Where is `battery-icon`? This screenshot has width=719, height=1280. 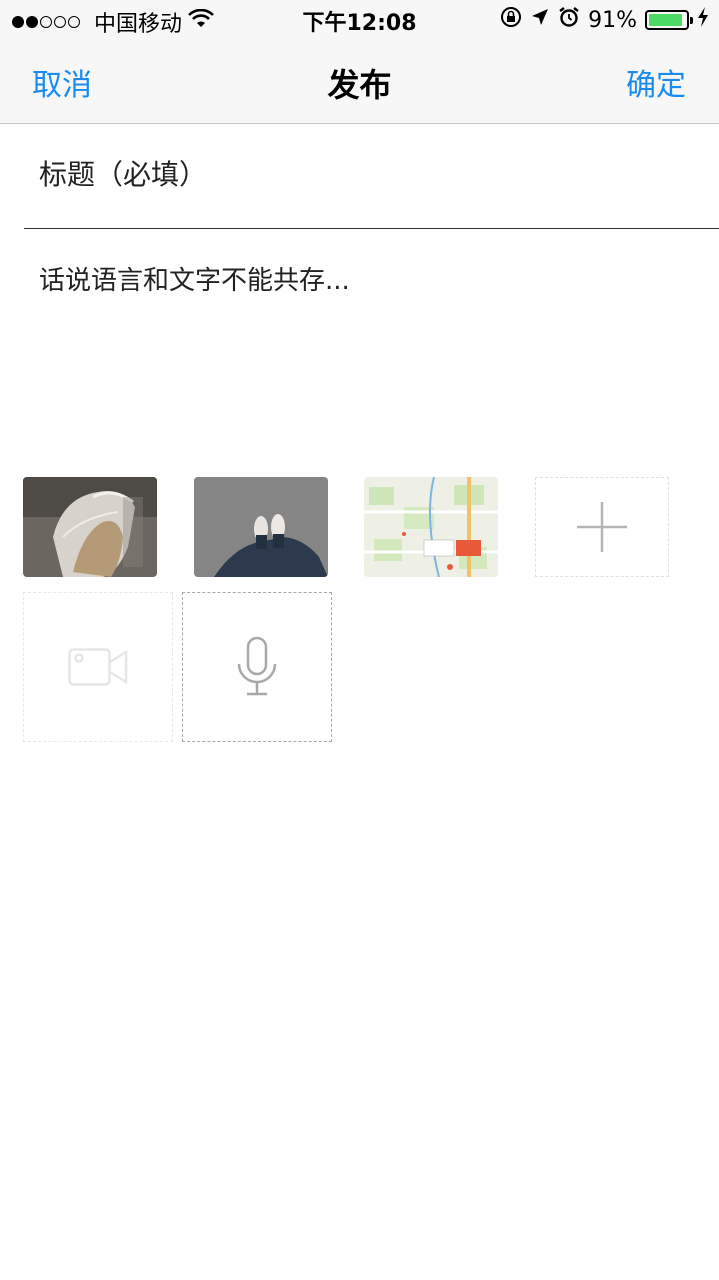 battery-icon is located at coordinates (669, 20).